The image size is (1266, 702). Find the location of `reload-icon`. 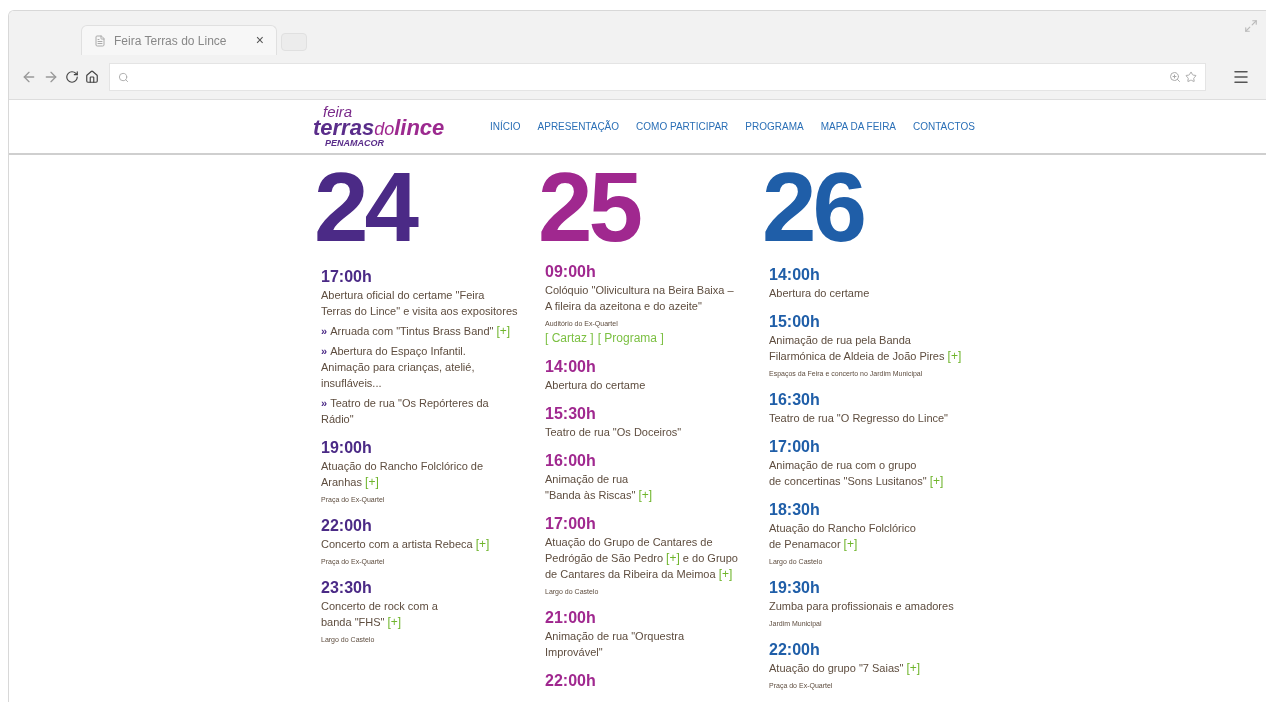

reload-icon is located at coordinates (72, 77).